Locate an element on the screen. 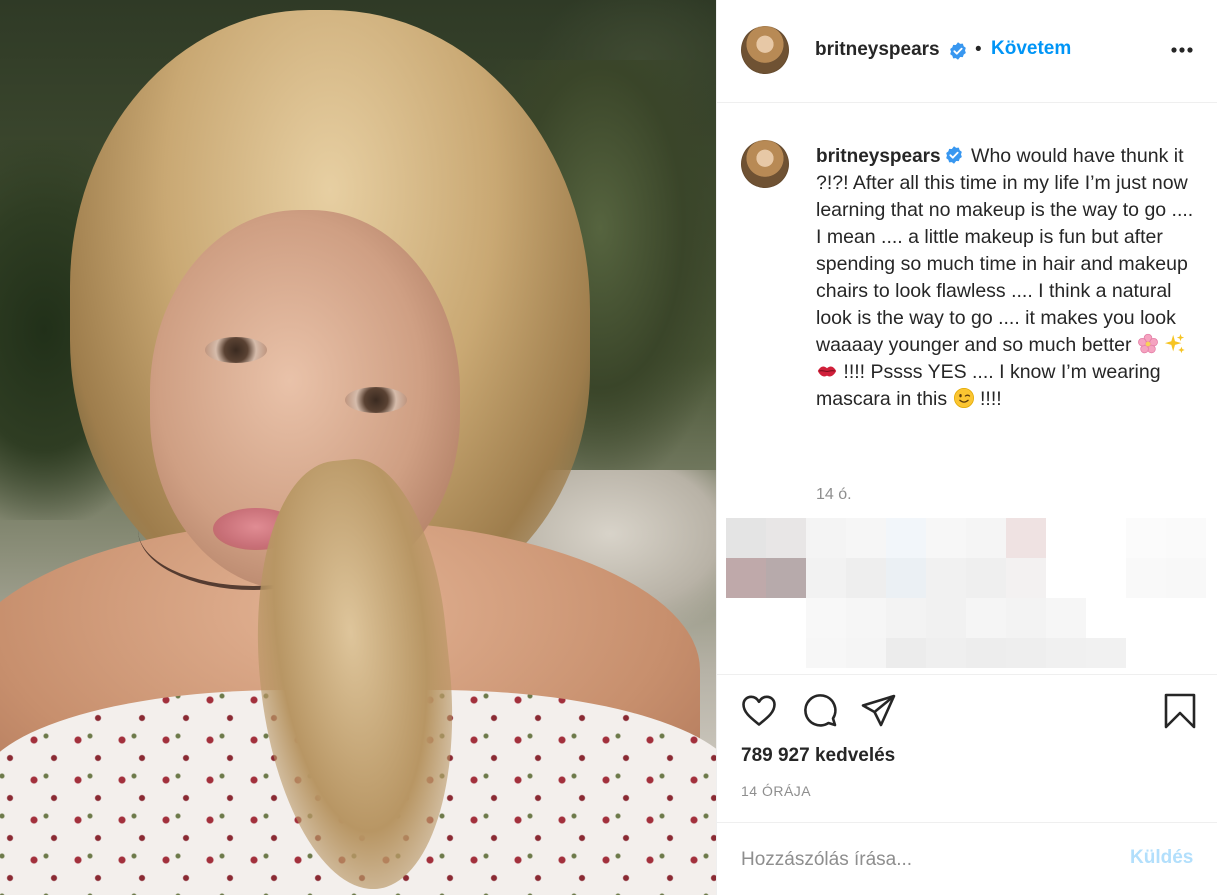 Image resolution: width=1217 pixels, height=895 pixels. header-username: britneyspears is located at coordinates (877, 50).